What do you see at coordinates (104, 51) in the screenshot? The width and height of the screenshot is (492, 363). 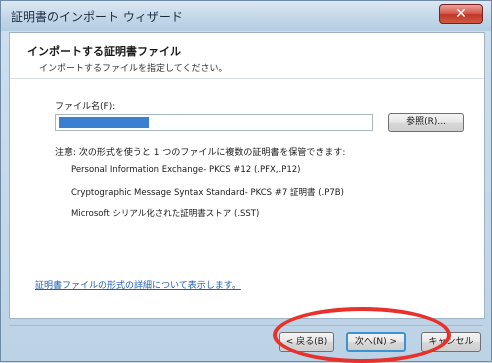 I see `page-title: インポートする証明書ファイル` at bounding box center [104, 51].